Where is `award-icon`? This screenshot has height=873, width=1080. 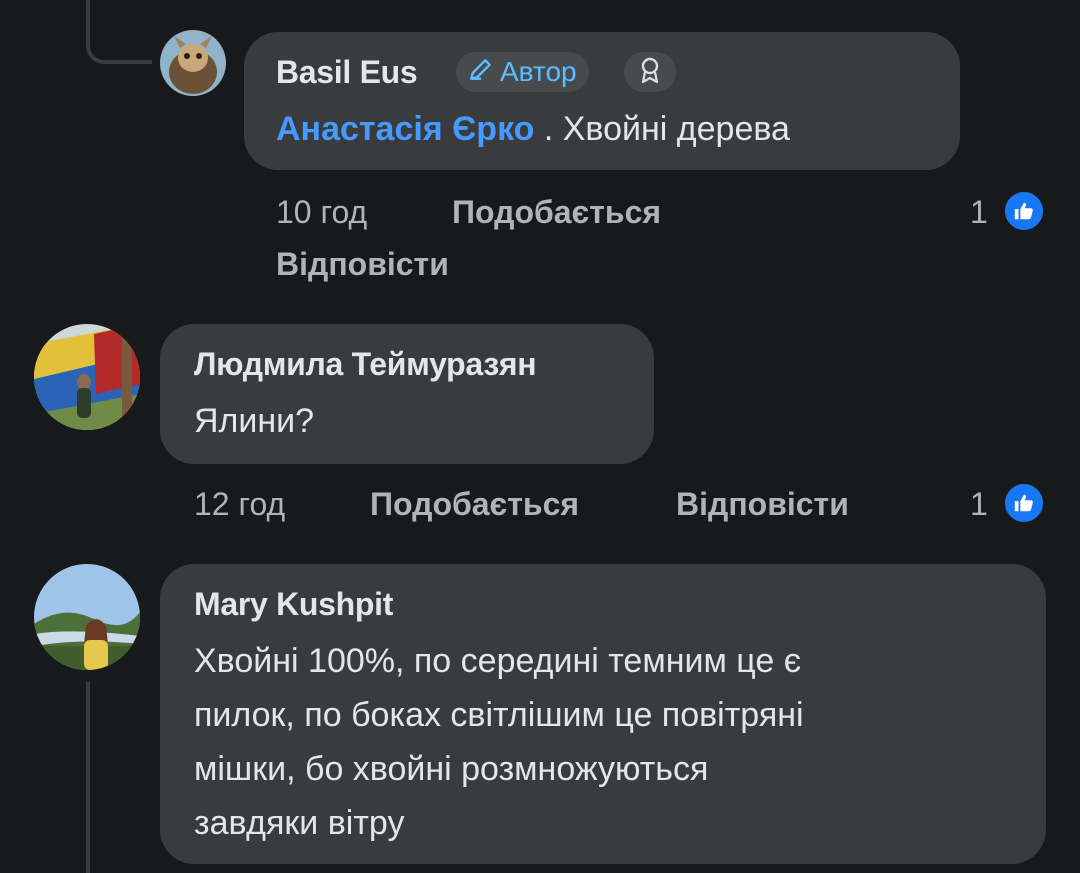
award-icon is located at coordinates (650, 72).